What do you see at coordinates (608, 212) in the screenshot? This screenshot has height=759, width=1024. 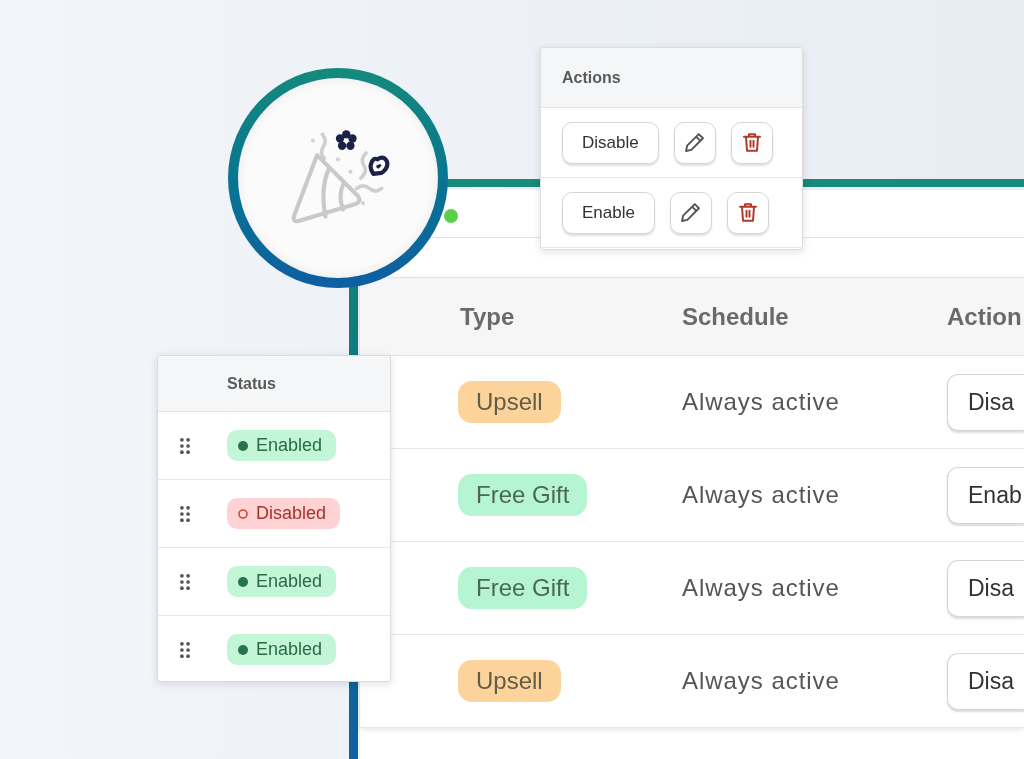 I see `toggle-button: Enable` at bounding box center [608, 212].